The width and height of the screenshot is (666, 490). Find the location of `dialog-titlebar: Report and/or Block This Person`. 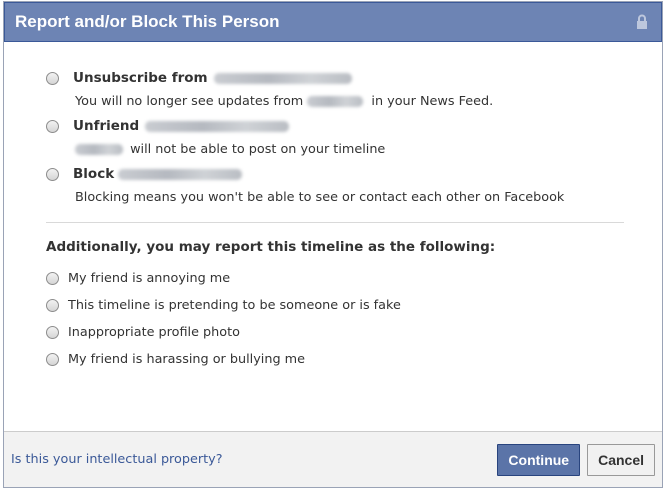

dialog-titlebar: Report and/or Block This Person is located at coordinates (333, 22).